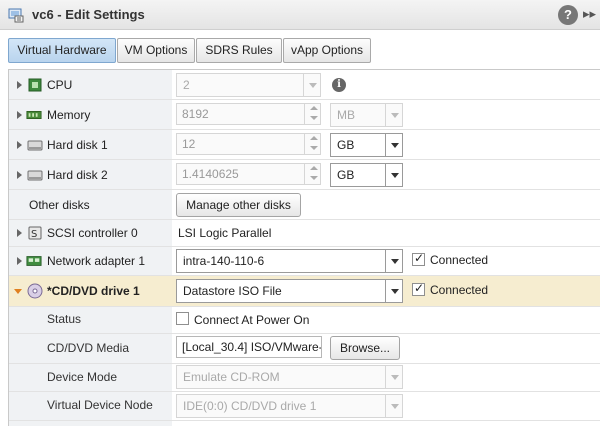  Describe the element at coordinates (238, 205) in the screenshot. I see `manage-other-disks-button: Manage other disks` at that location.